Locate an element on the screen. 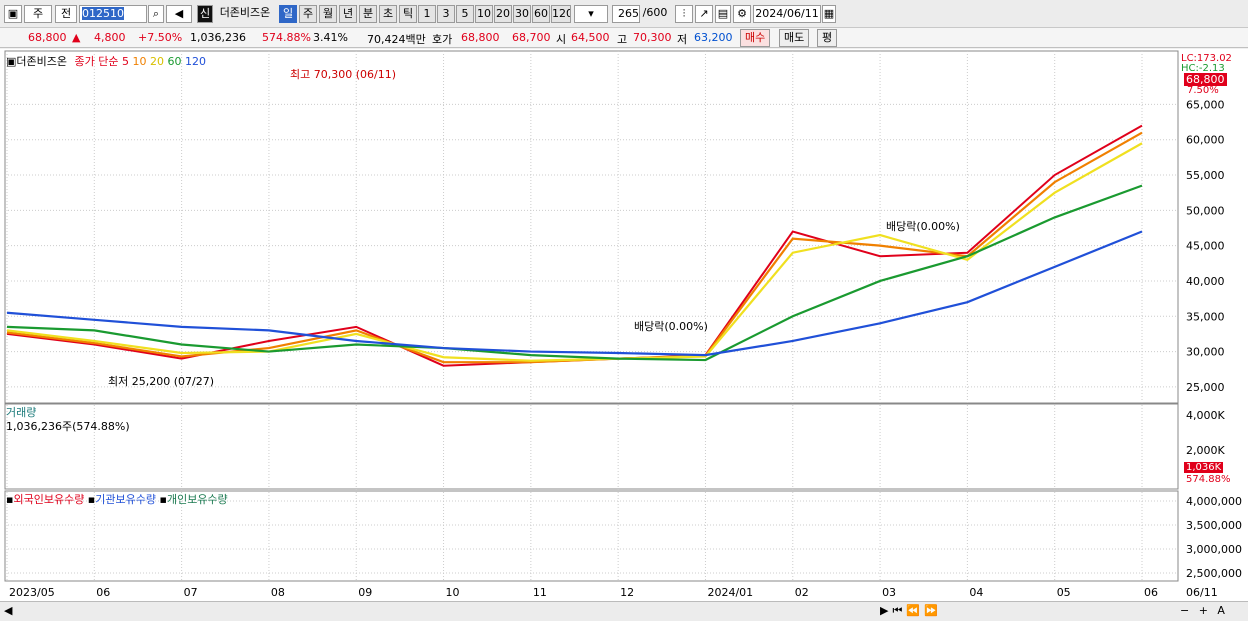 The image size is (1248, 621). vol-value: 1,036,236주(574.88%) is located at coordinates (68, 426).